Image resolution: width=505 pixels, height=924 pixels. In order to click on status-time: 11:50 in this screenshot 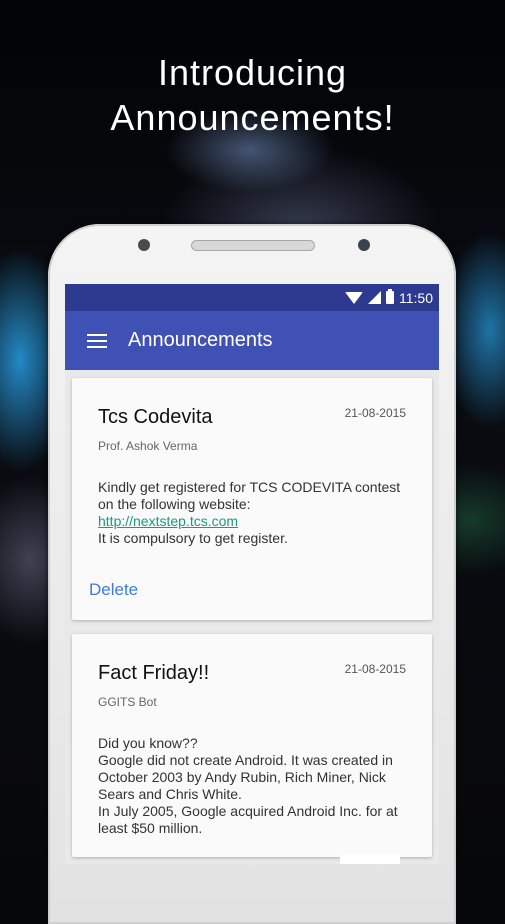, I will do `click(416, 297)`.